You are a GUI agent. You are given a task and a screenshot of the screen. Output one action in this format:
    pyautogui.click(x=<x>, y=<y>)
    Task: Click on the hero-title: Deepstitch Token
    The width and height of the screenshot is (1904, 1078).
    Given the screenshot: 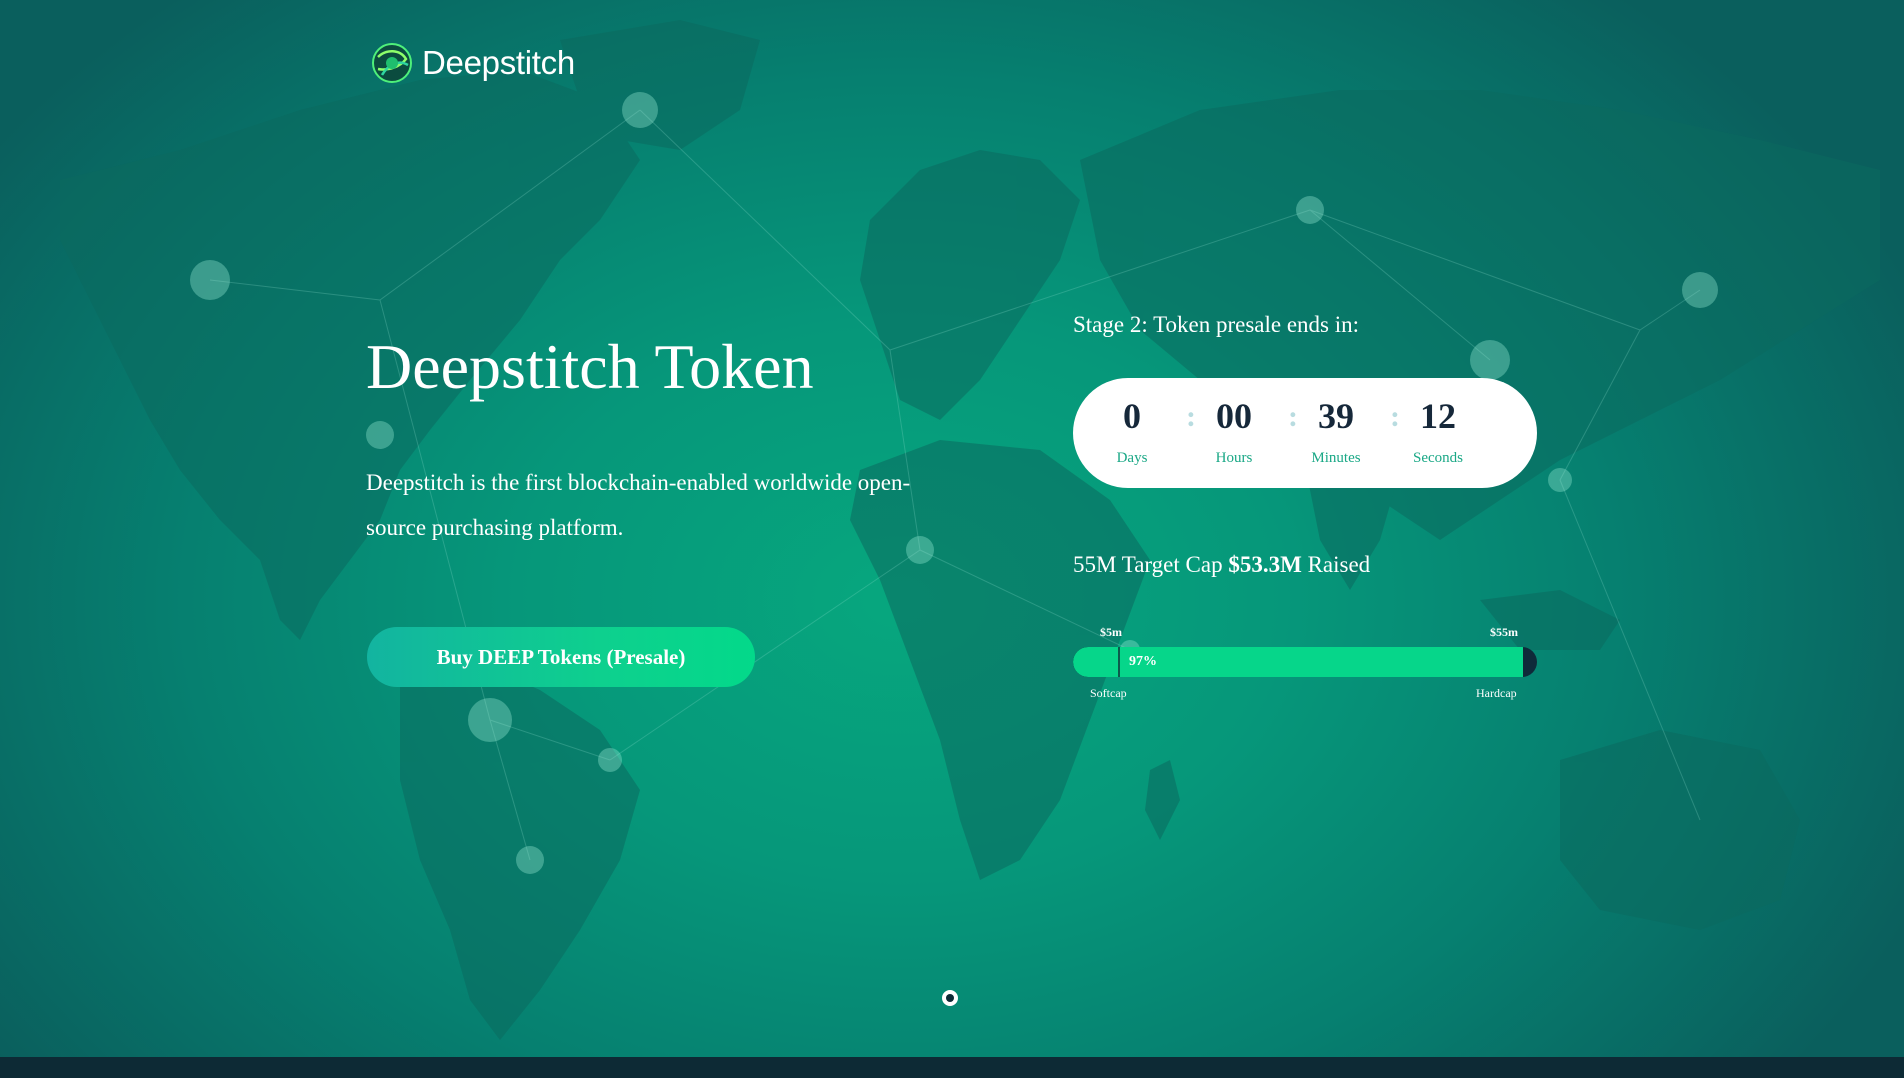 What is the action you would take?
    pyautogui.click(x=590, y=366)
    